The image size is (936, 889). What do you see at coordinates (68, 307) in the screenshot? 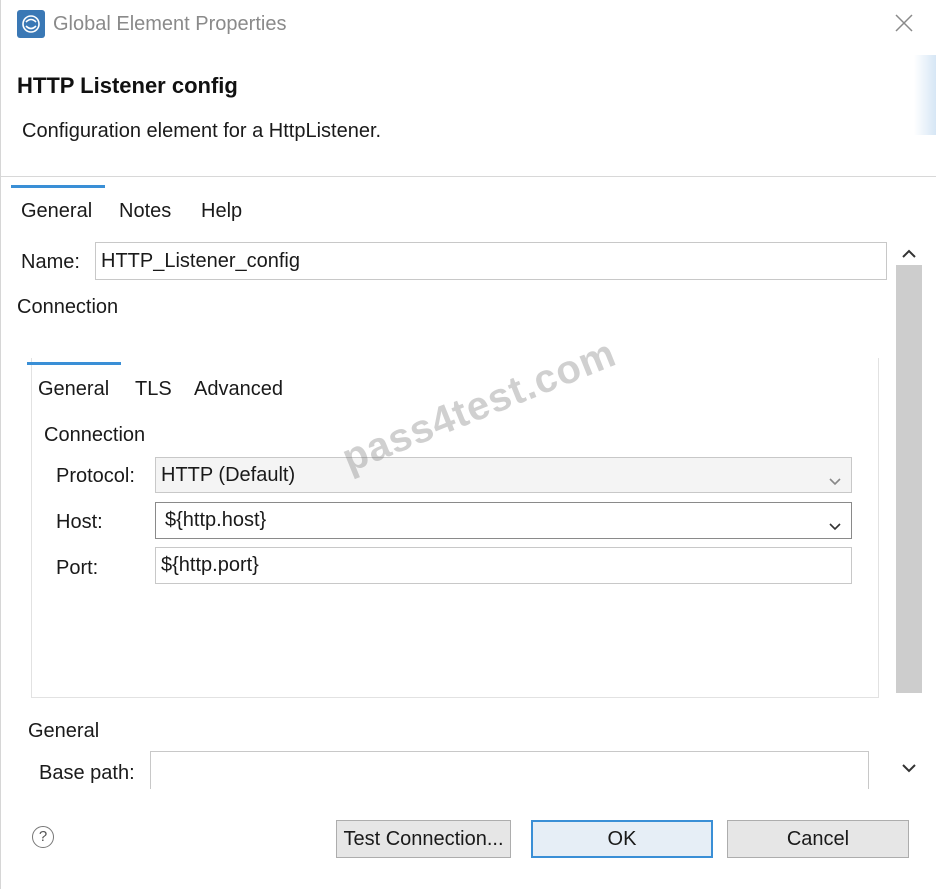
I see `connection-section-label: Connection` at bounding box center [68, 307].